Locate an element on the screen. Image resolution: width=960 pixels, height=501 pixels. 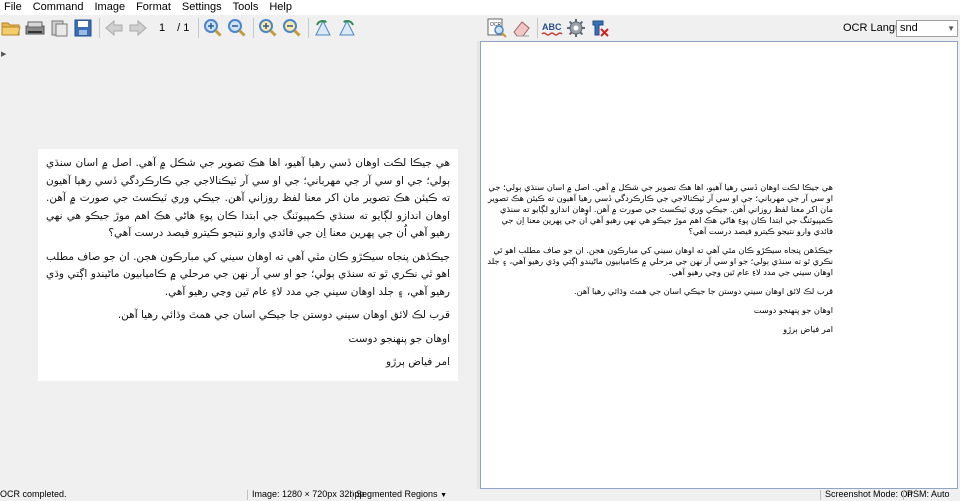
psm-mode: PSM: Auto is located at coordinates (928, 494).